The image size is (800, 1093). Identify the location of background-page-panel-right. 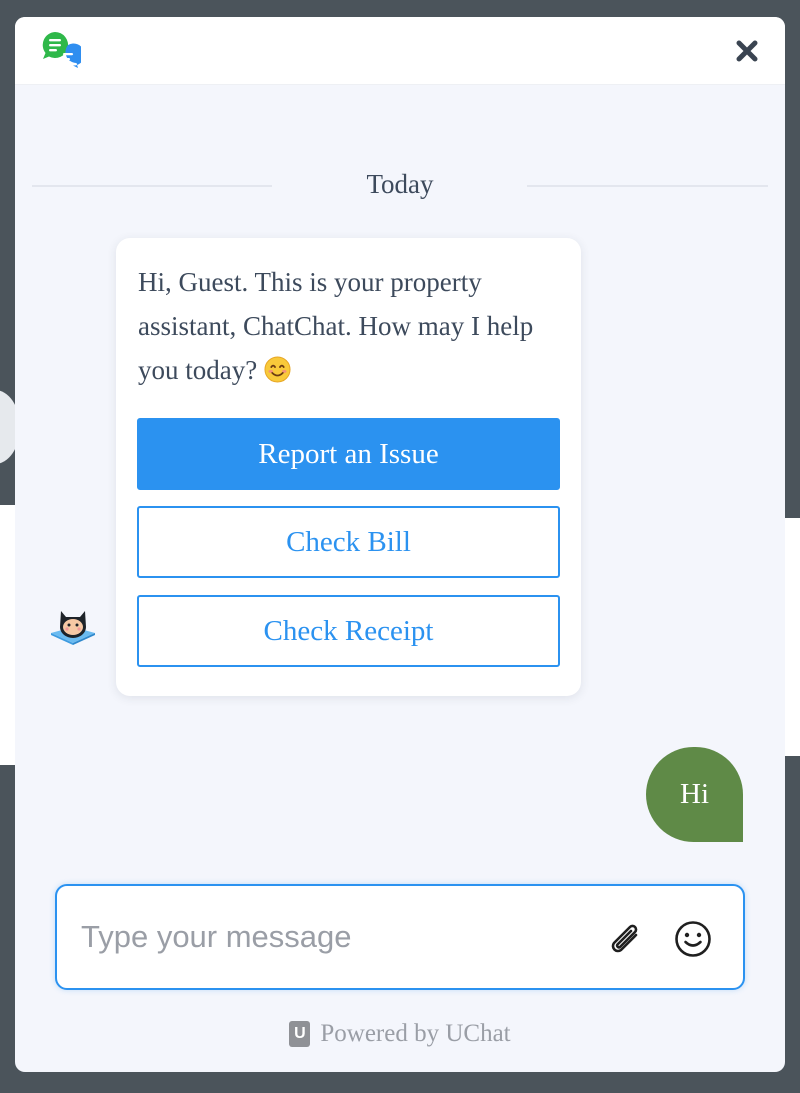
(792, 637).